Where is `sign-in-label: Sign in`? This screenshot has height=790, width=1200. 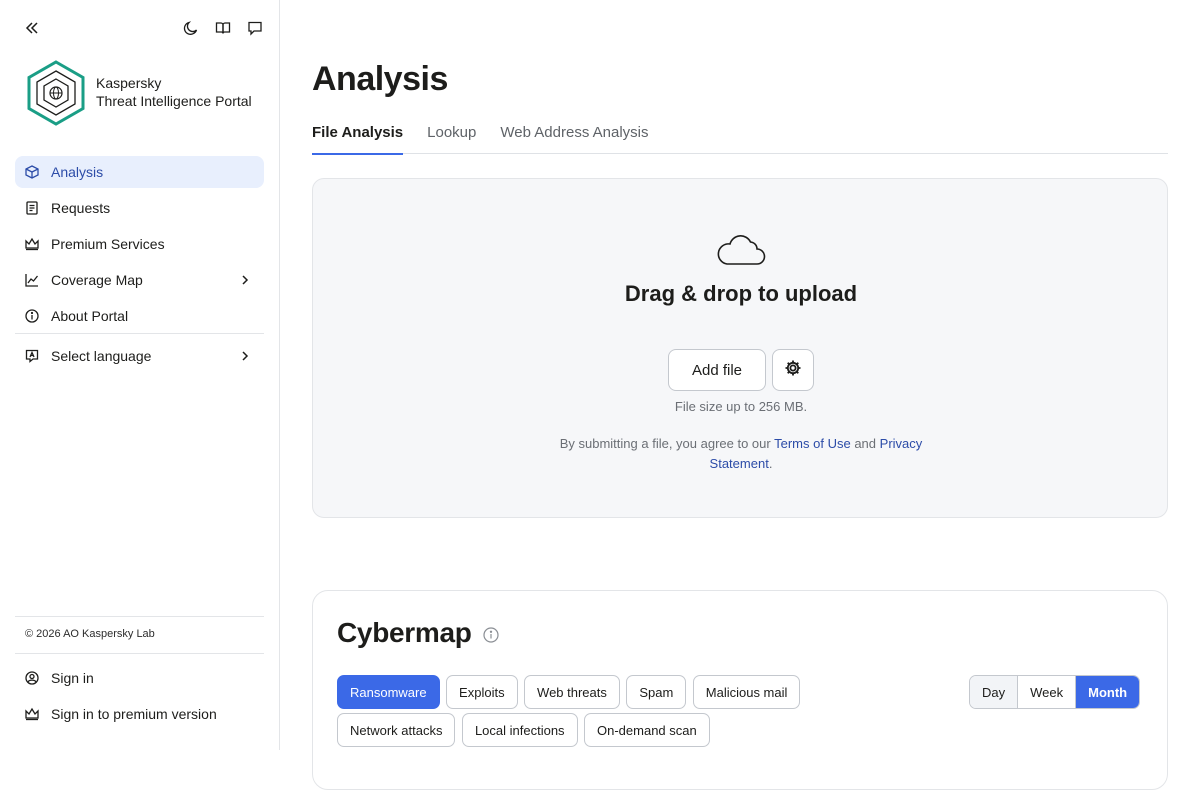 sign-in-label: Sign in is located at coordinates (72, 678).